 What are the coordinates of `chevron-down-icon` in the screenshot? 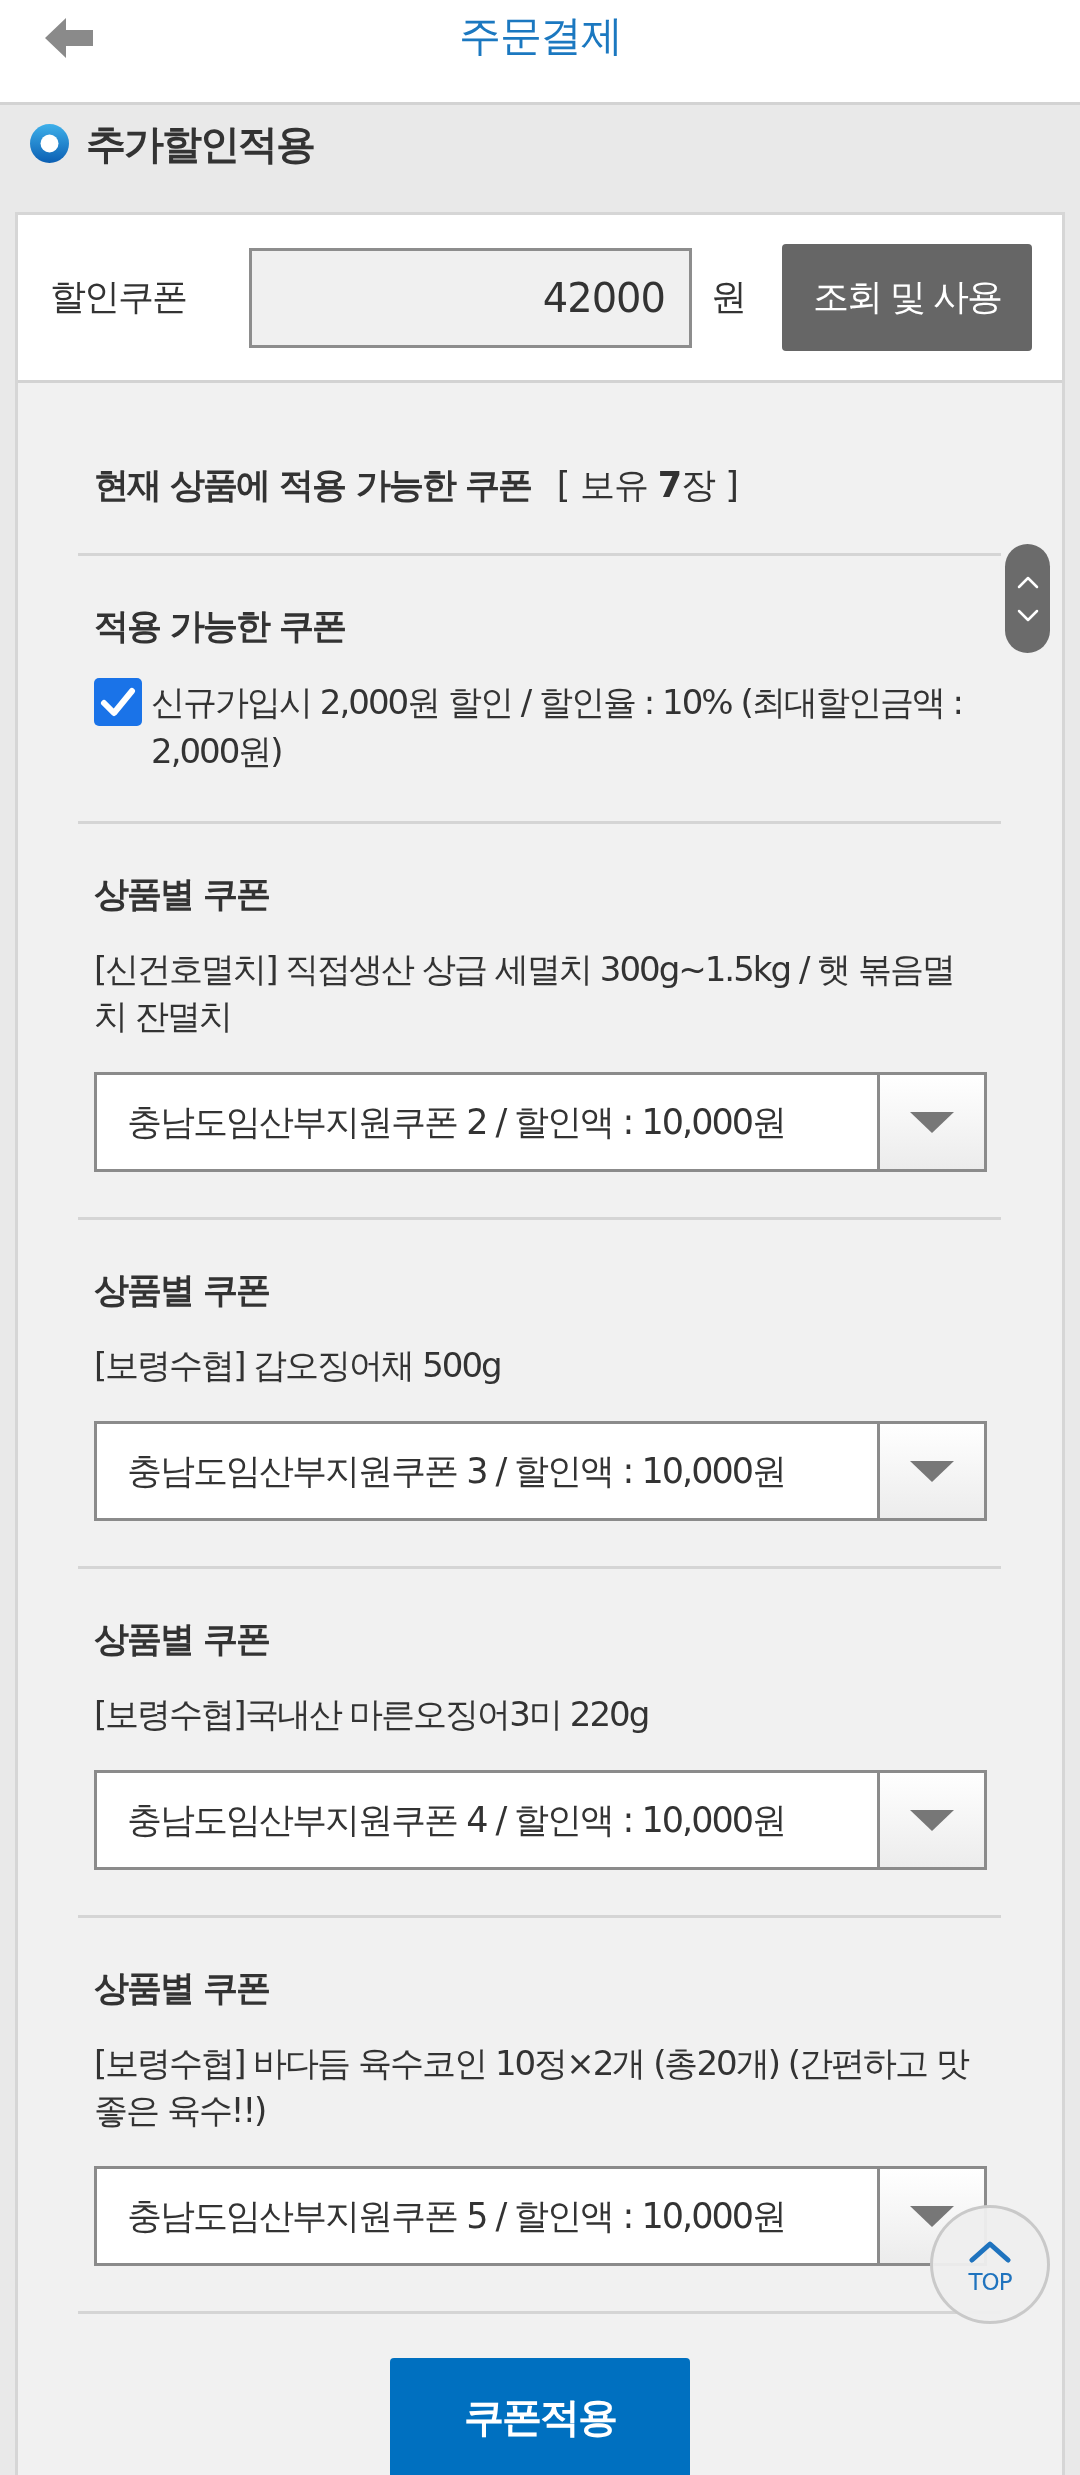 It's located at (1027, 615).